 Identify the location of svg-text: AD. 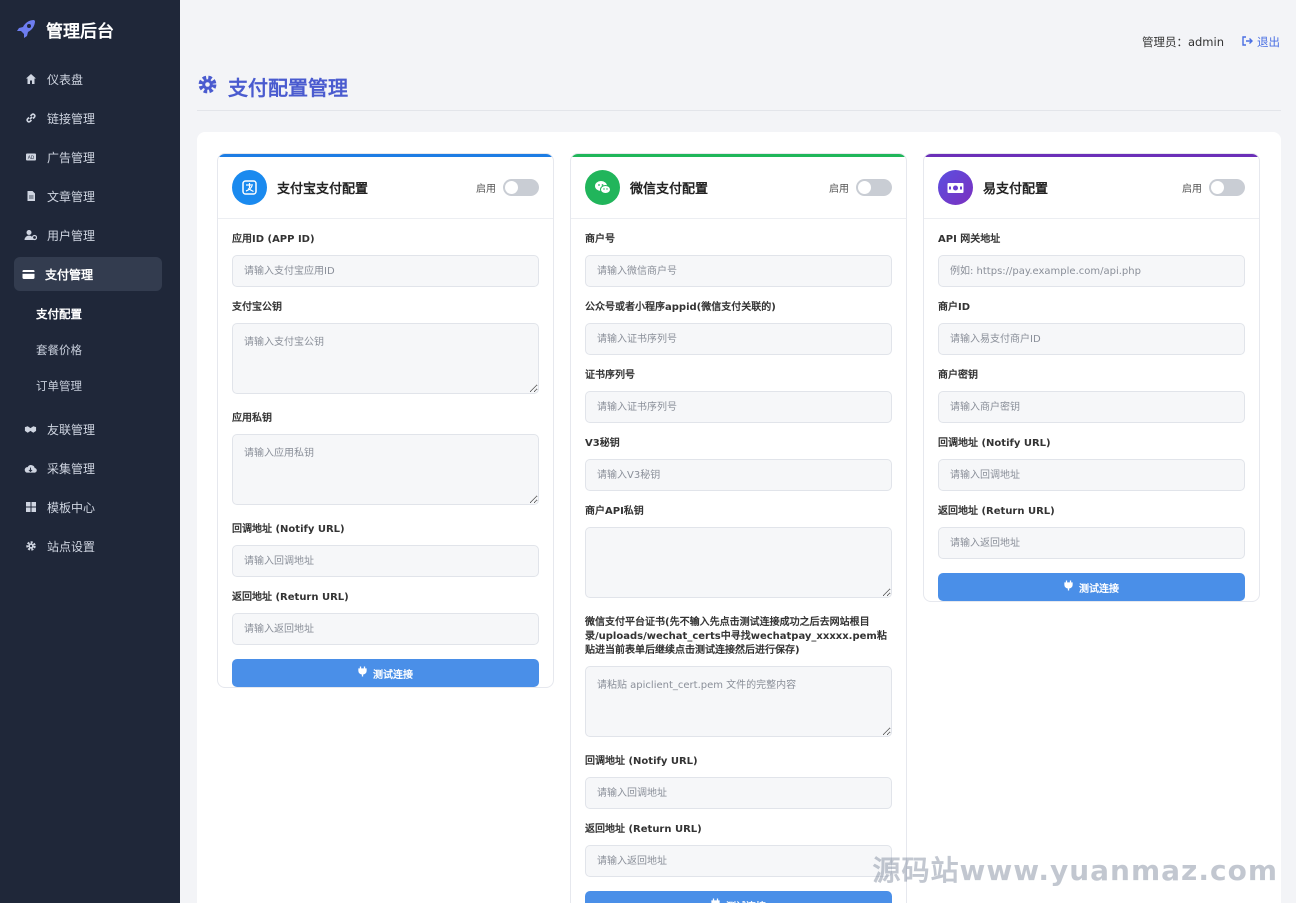
(30, 158).